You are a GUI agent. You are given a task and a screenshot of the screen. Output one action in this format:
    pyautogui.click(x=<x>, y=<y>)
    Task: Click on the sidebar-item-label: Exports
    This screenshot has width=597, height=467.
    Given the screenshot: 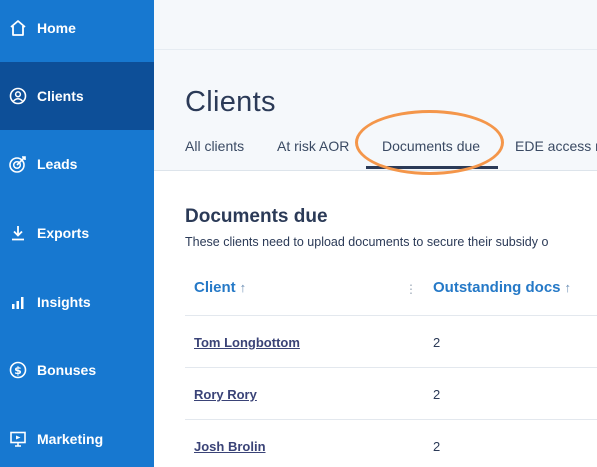 What is the action you would take?
    pyautogui.click(x=63, y=233)
    